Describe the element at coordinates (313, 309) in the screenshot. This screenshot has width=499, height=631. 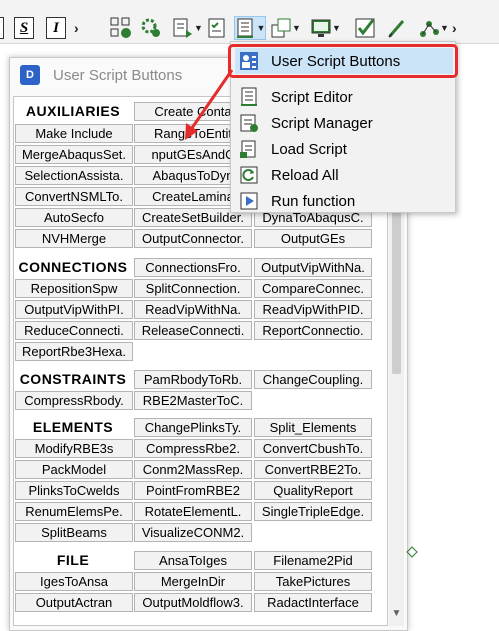
I see `script-button: ReadVipWithPID.` at that location.